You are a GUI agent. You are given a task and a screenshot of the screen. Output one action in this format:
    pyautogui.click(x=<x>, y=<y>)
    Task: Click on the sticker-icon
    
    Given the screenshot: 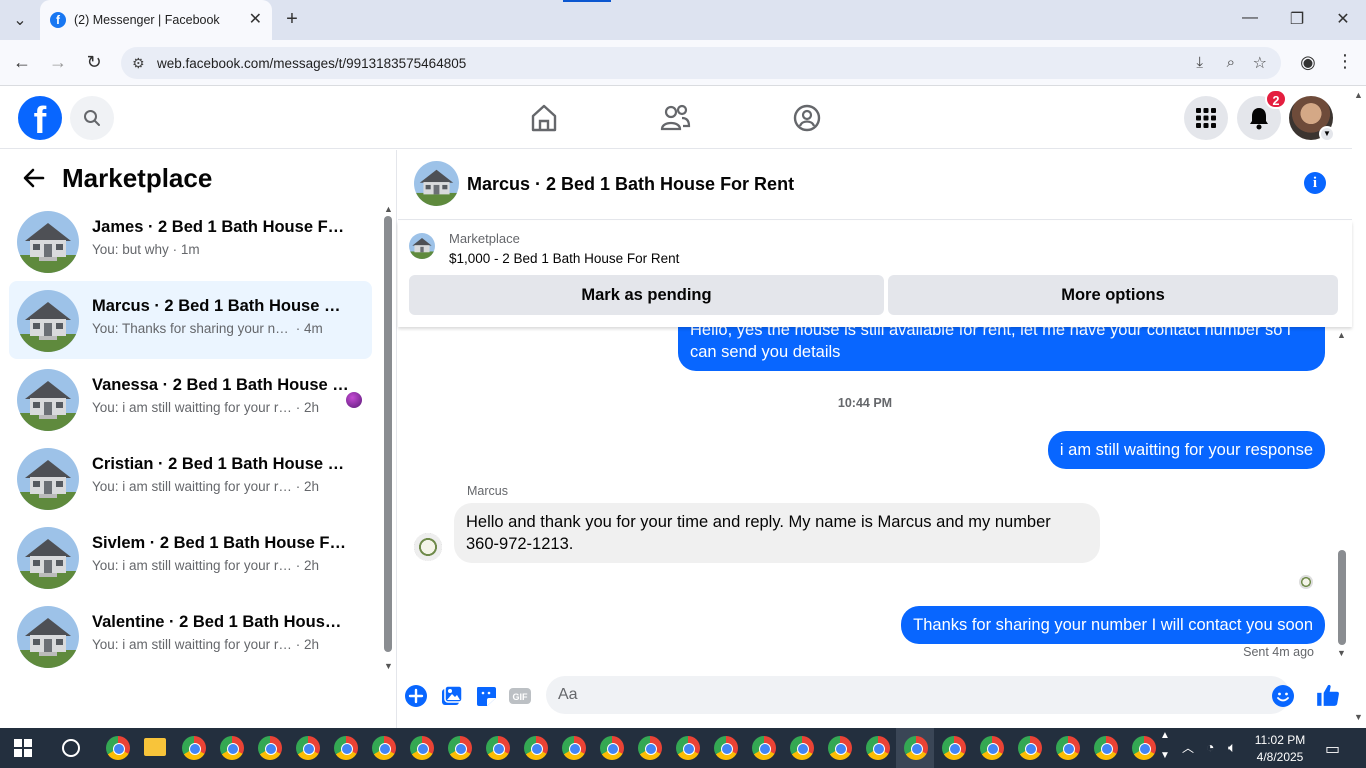 What is the action you would take?
    pyautogui.click(x=486, y=696)
    